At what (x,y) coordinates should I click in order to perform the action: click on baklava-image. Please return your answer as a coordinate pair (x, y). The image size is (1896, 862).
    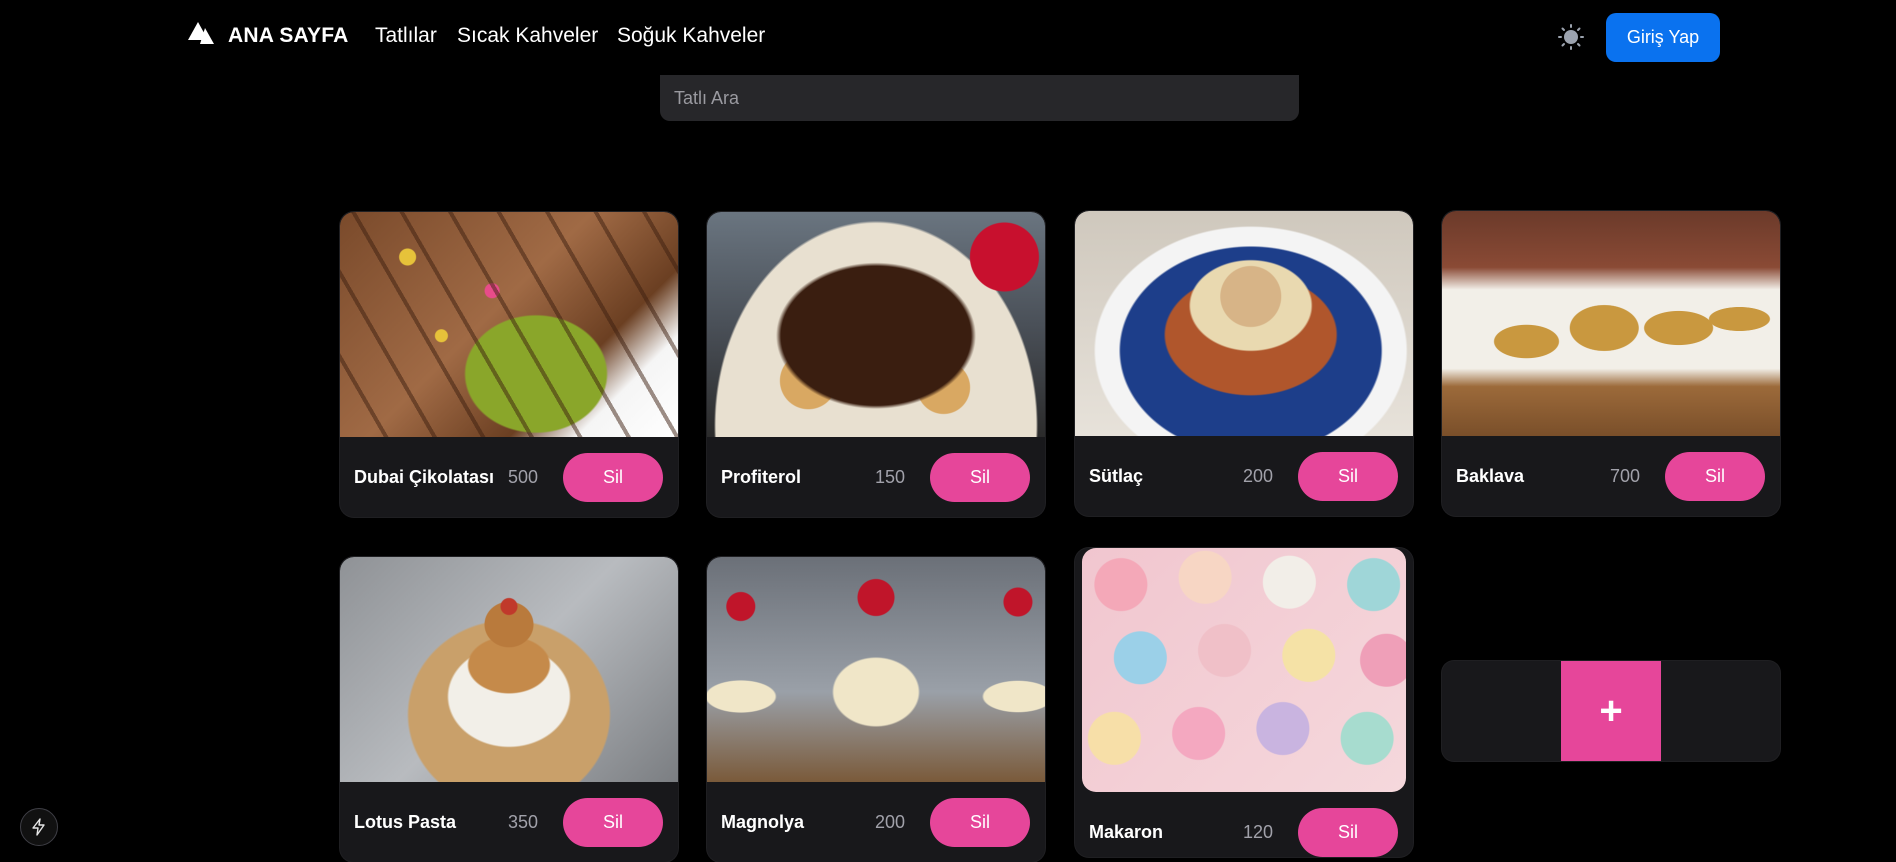
    Looking at the image, I should click on (1611, 323).